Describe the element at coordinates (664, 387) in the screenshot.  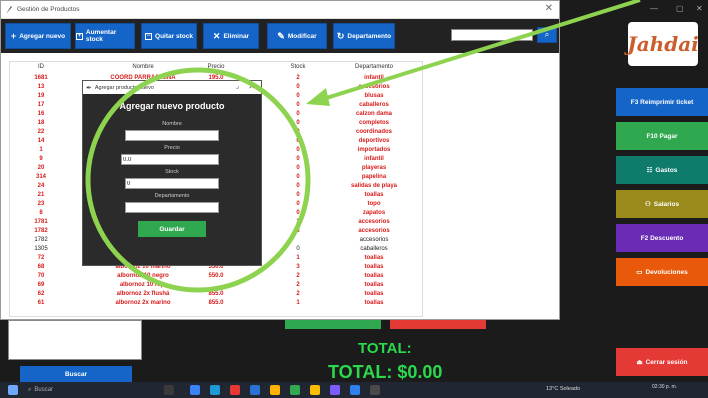
I see `taskbar-clock: 02:30 p. m.` at that location.